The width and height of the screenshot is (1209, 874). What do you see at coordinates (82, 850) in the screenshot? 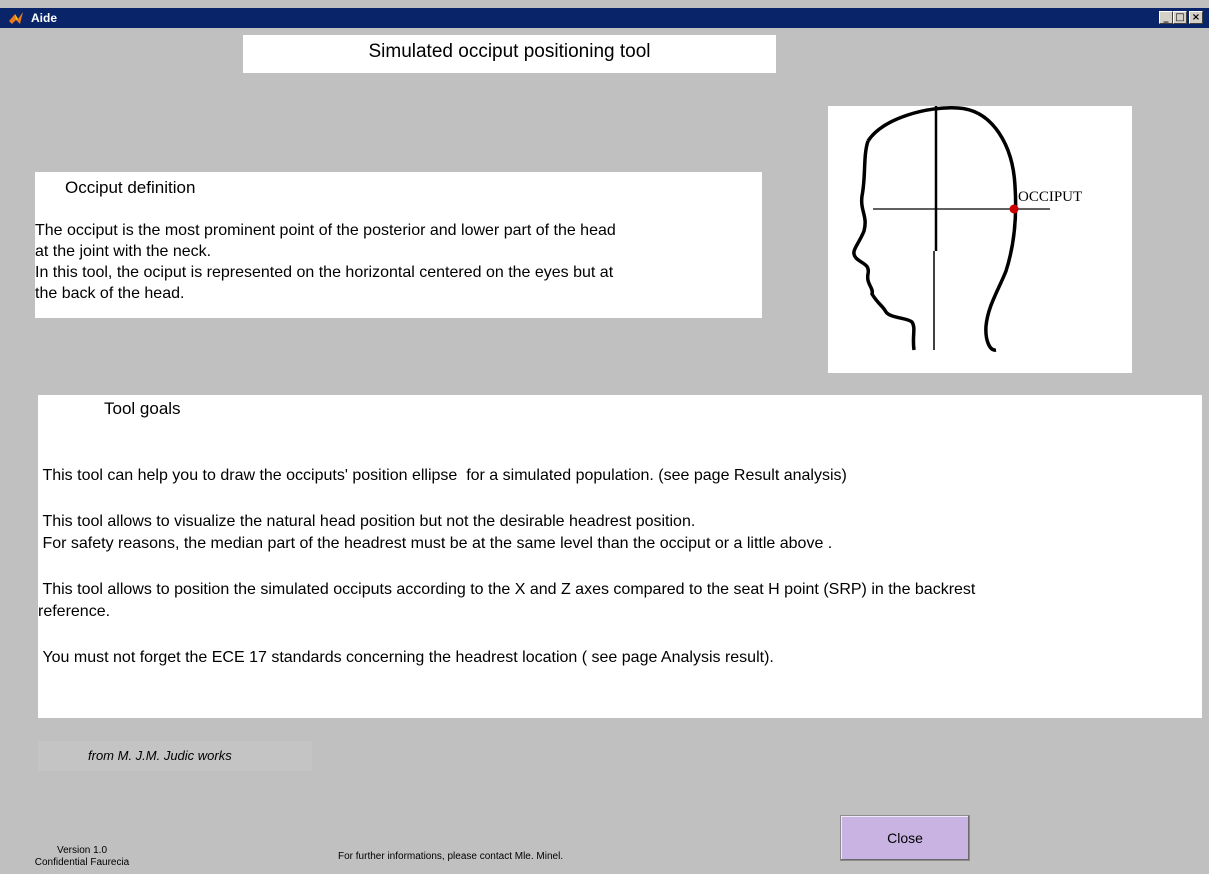
I see `version-number: Version 1.0` at bounding box center [82, 850].